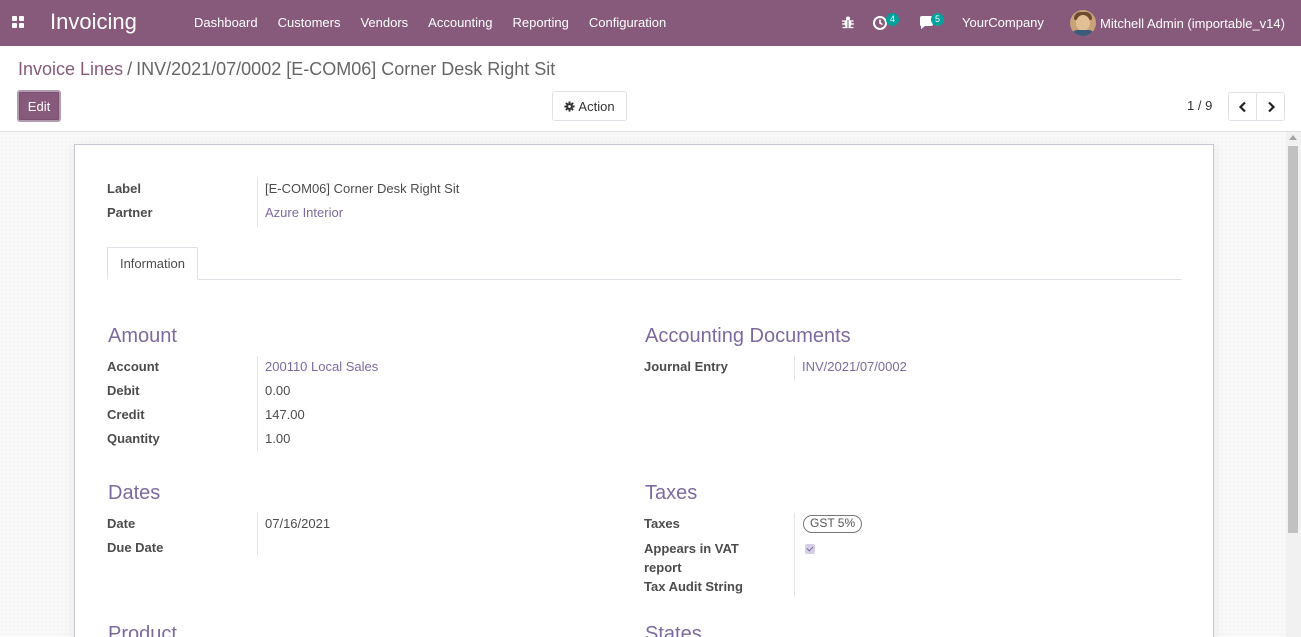 The image size is (1301, 637). I want to click on debug-bug-icon, so click(848, 22).